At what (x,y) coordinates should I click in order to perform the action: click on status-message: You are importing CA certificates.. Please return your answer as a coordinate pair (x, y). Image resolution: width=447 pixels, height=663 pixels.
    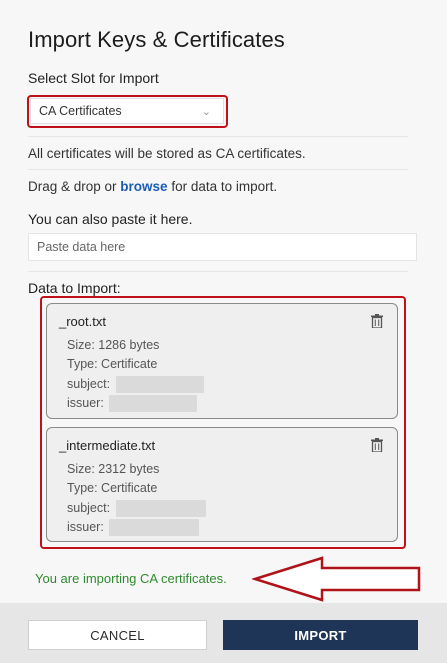
    Looking at the image, I should click on (131, 578).